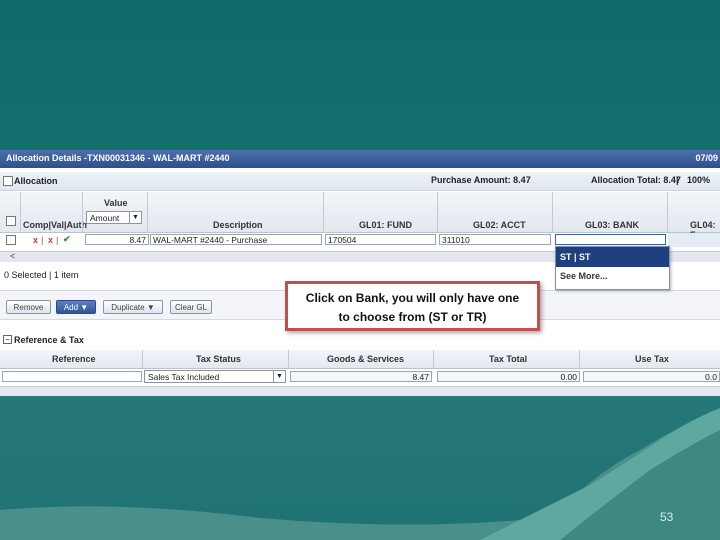  I want to click on col-value: Value, so click(116, 203).